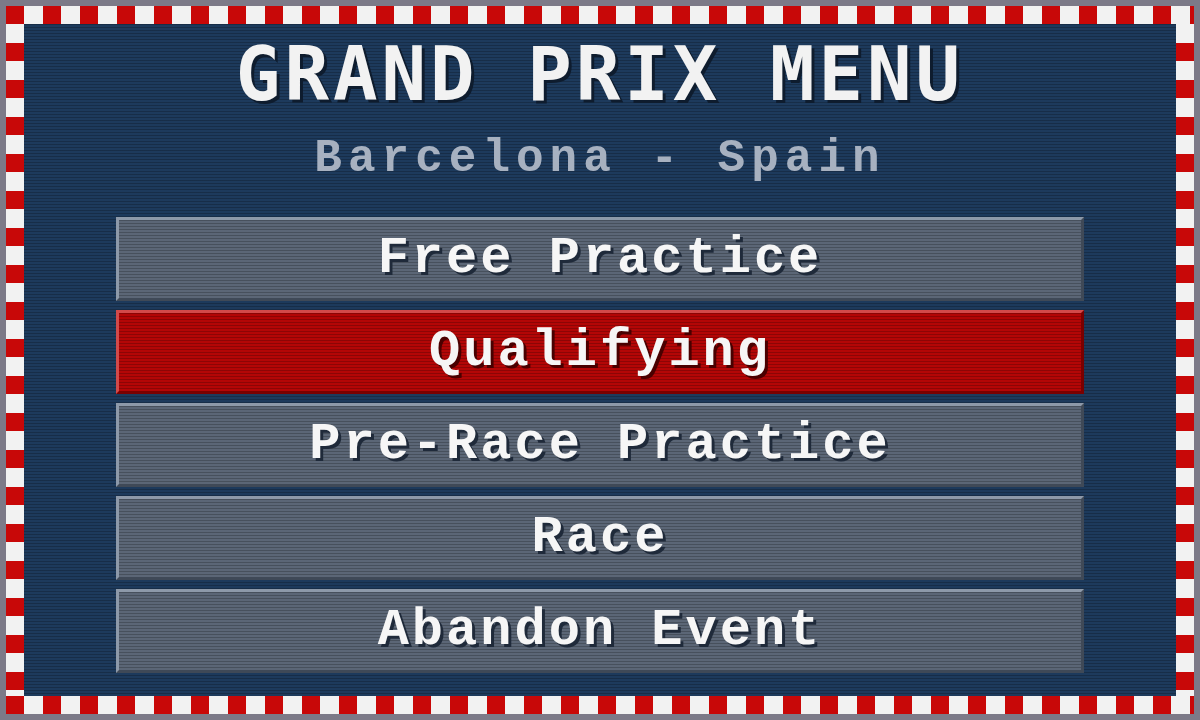  I want to click on menu-option: Qualifying, so click(600, 352).